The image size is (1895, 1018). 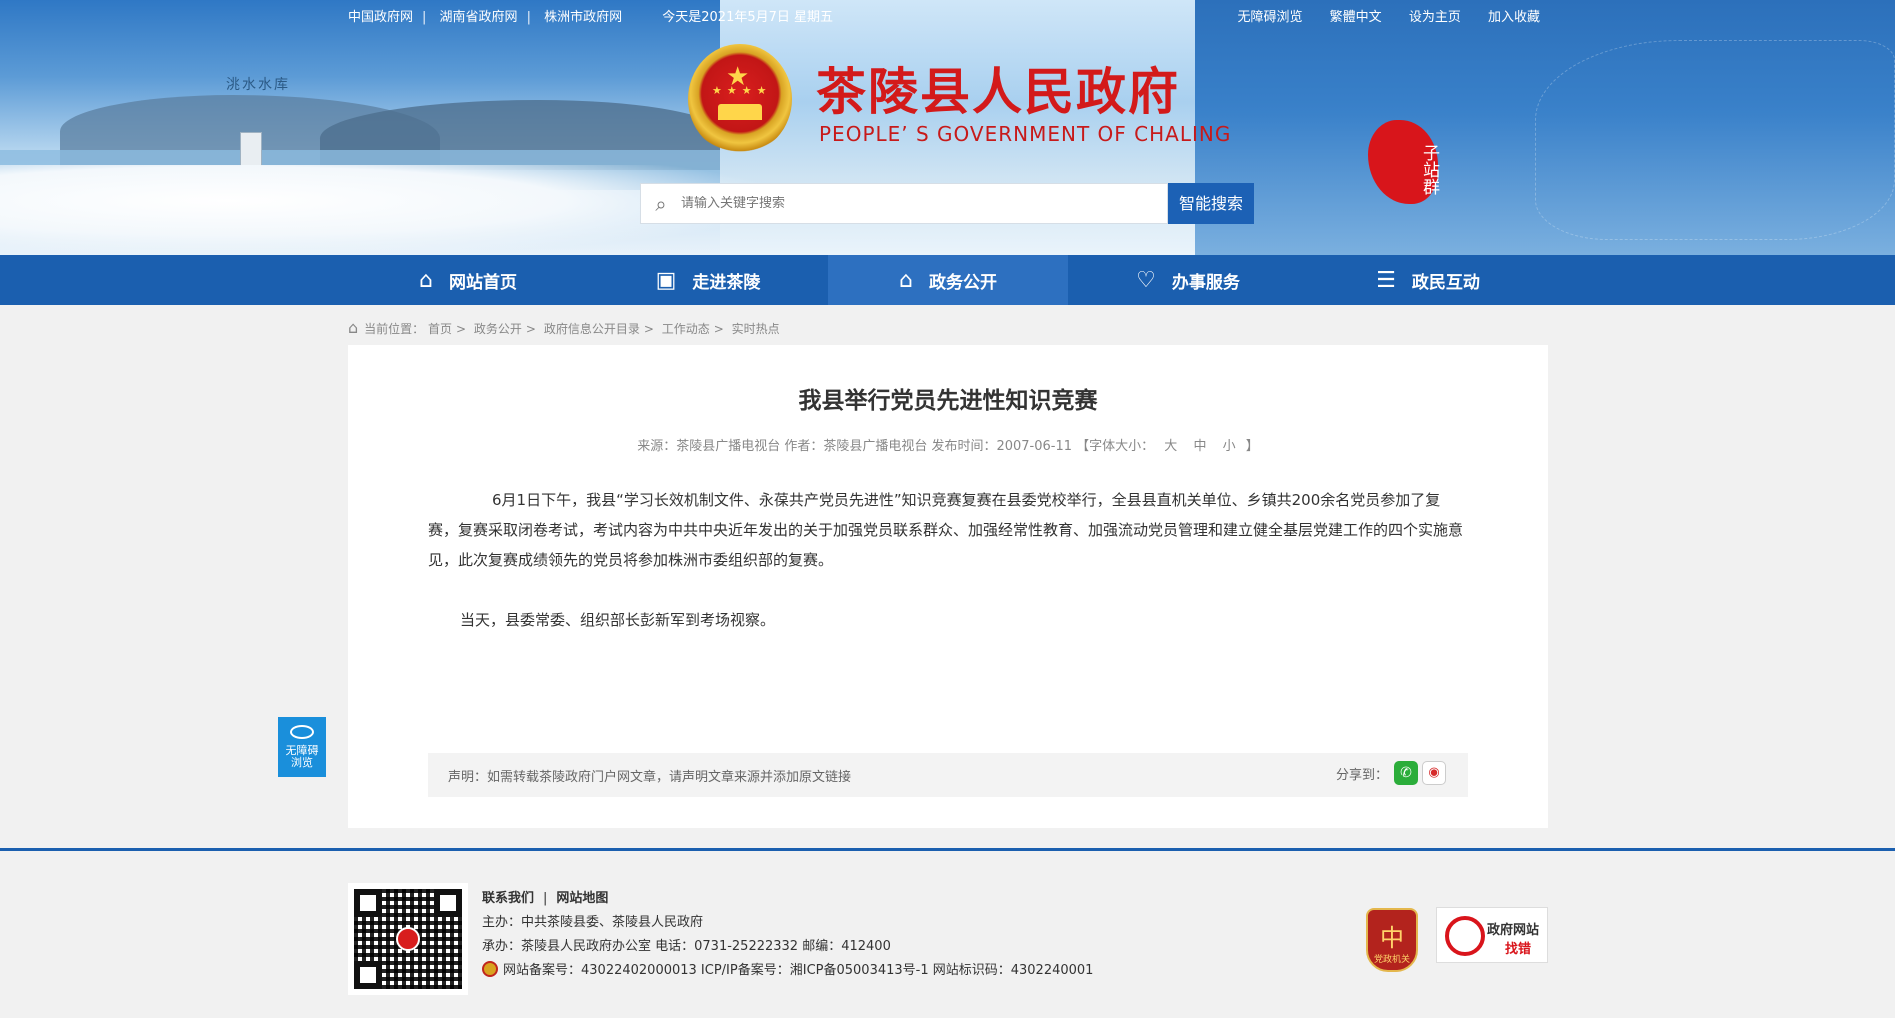 I want to click on party-gov-icon: 中, so click(x=1392, y=938).